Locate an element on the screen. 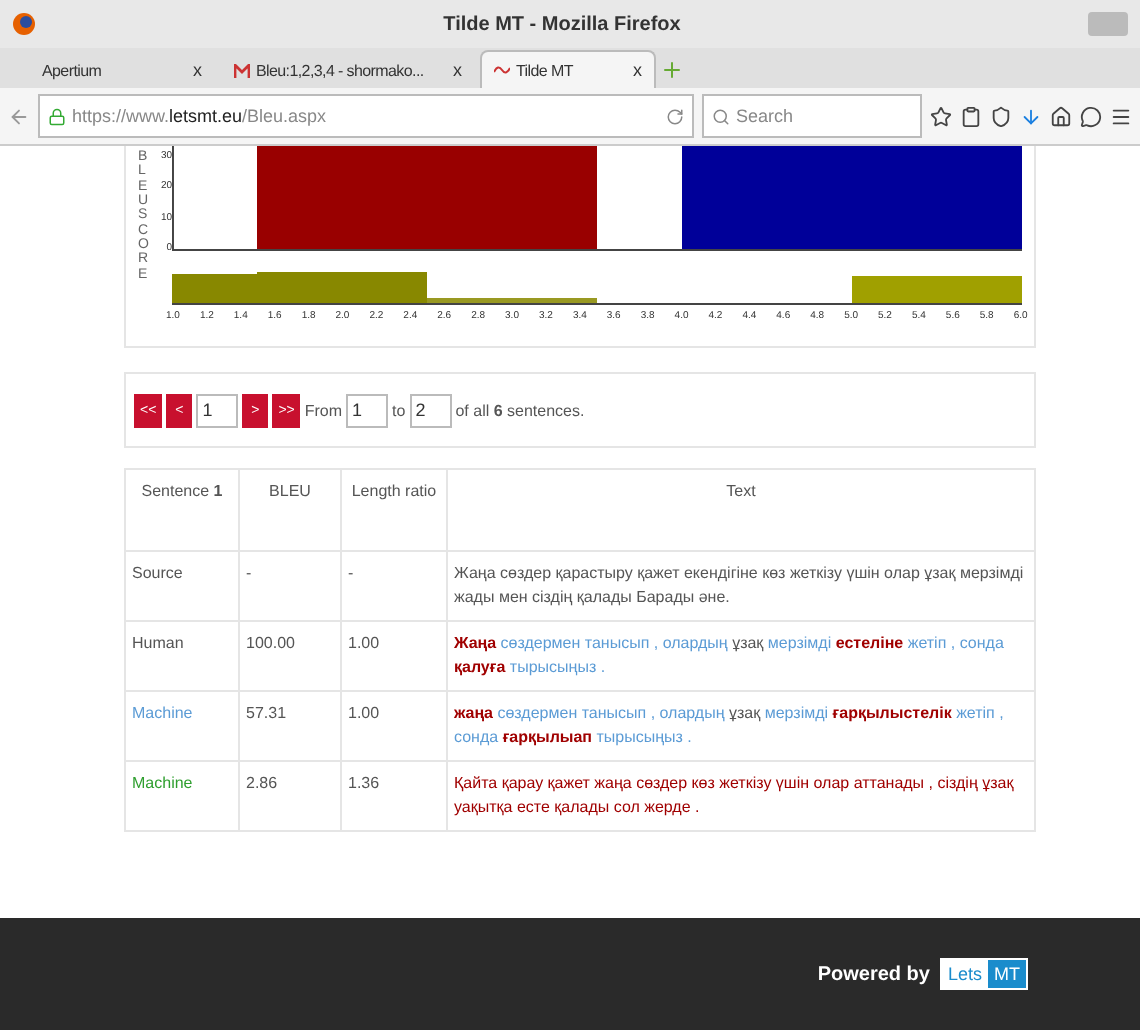 The width and height of the screenshot is (1140, 1030). from-label: From is located at coordinates (323, 410).